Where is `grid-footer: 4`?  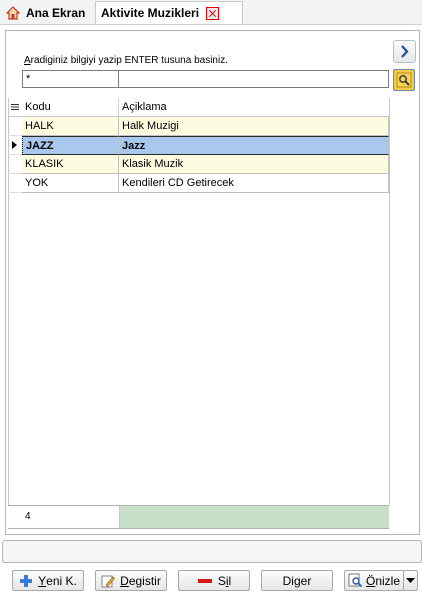 grid-footer: 4 is located at coordinates (198, 517).